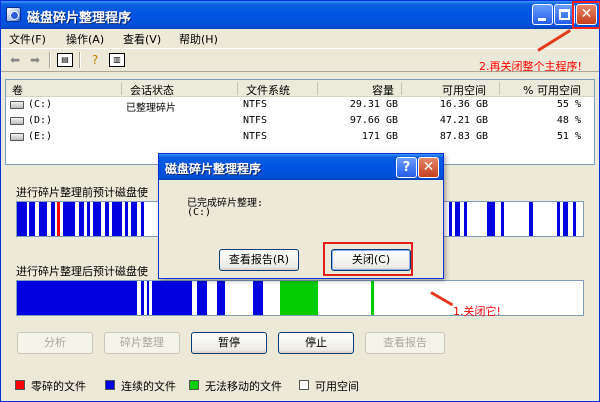 This screenshot has width=600, height=402. What do you see at coordinates (259, 260) in the screenshot?
I see `dialog-view-report-button: 查看报告(R)` at bounding box center [259, 260].